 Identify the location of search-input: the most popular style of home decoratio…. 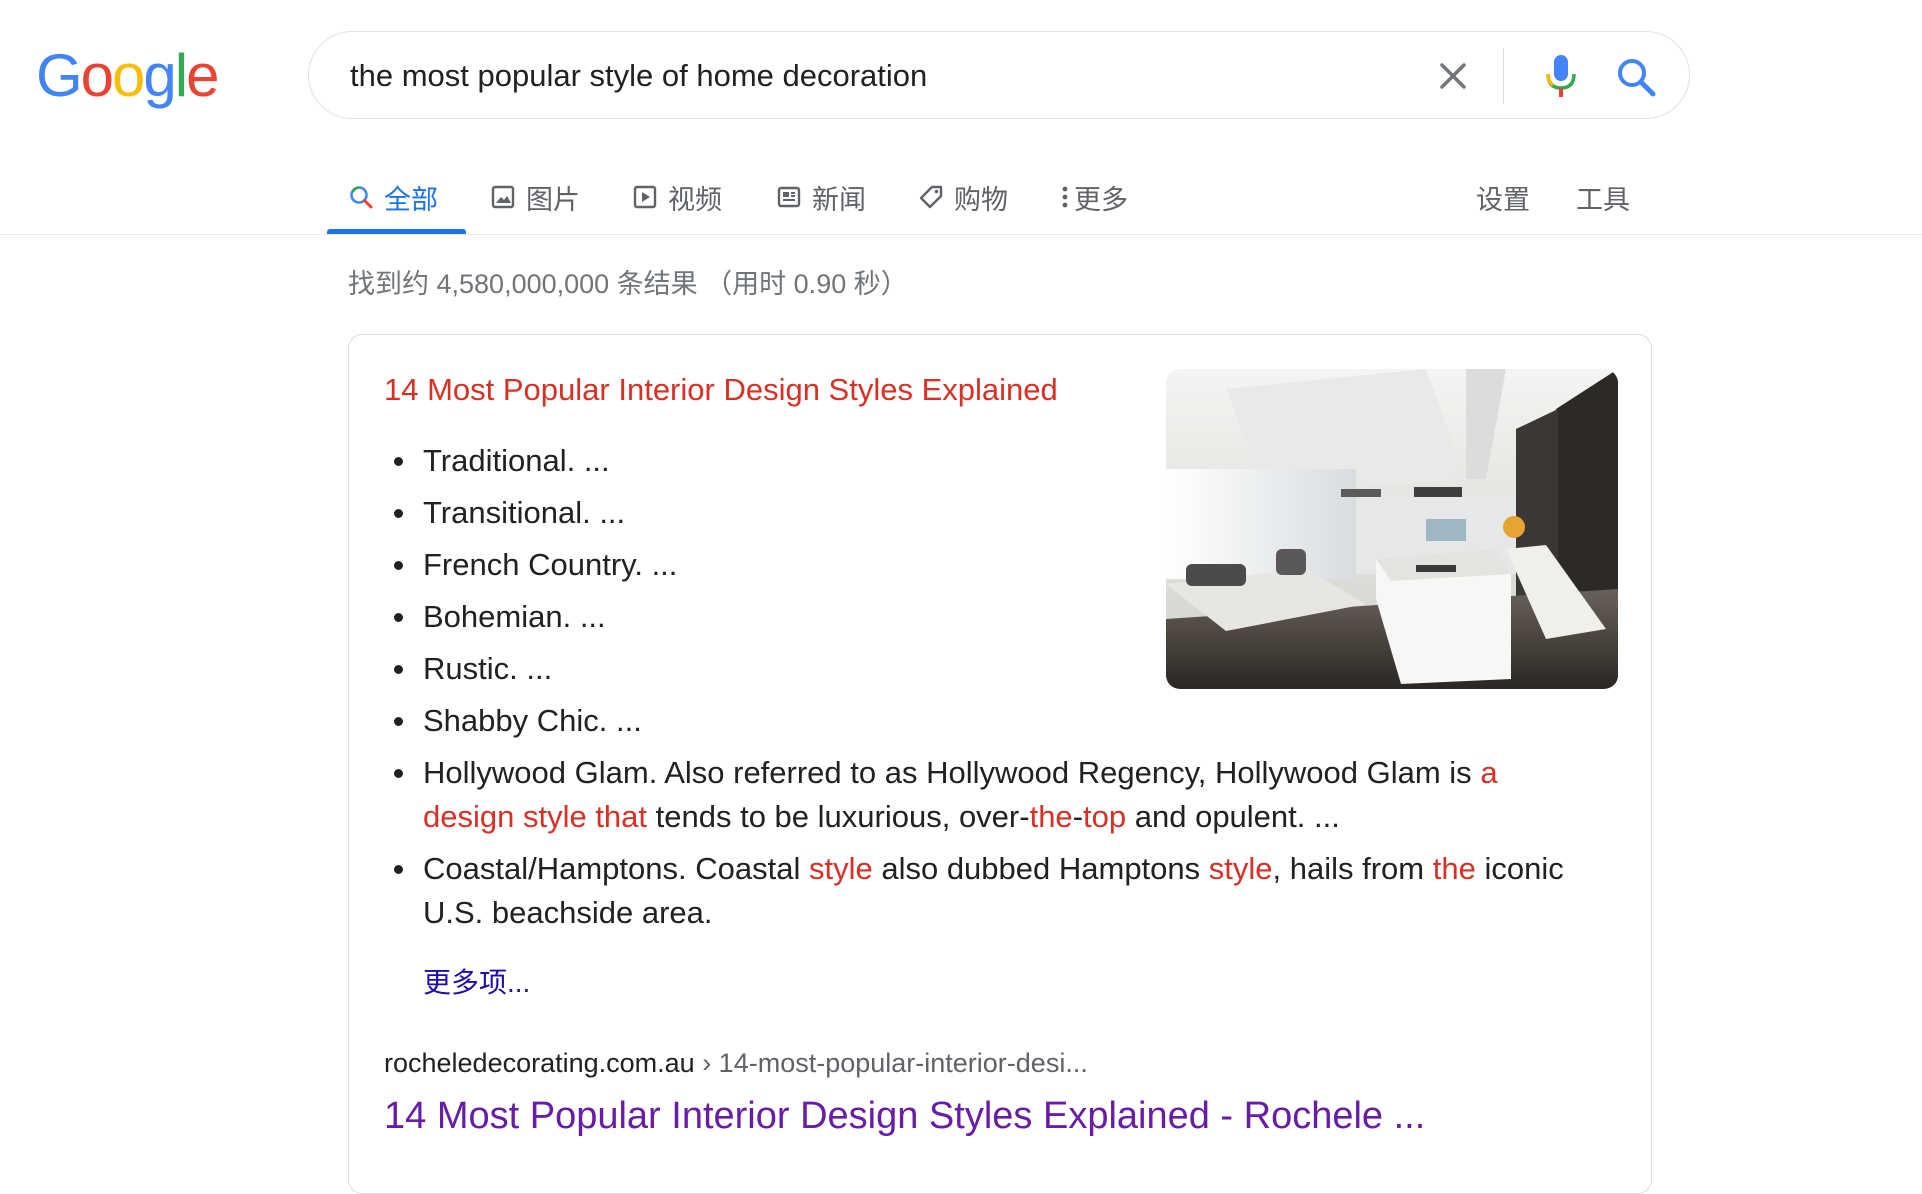
(638, 76).